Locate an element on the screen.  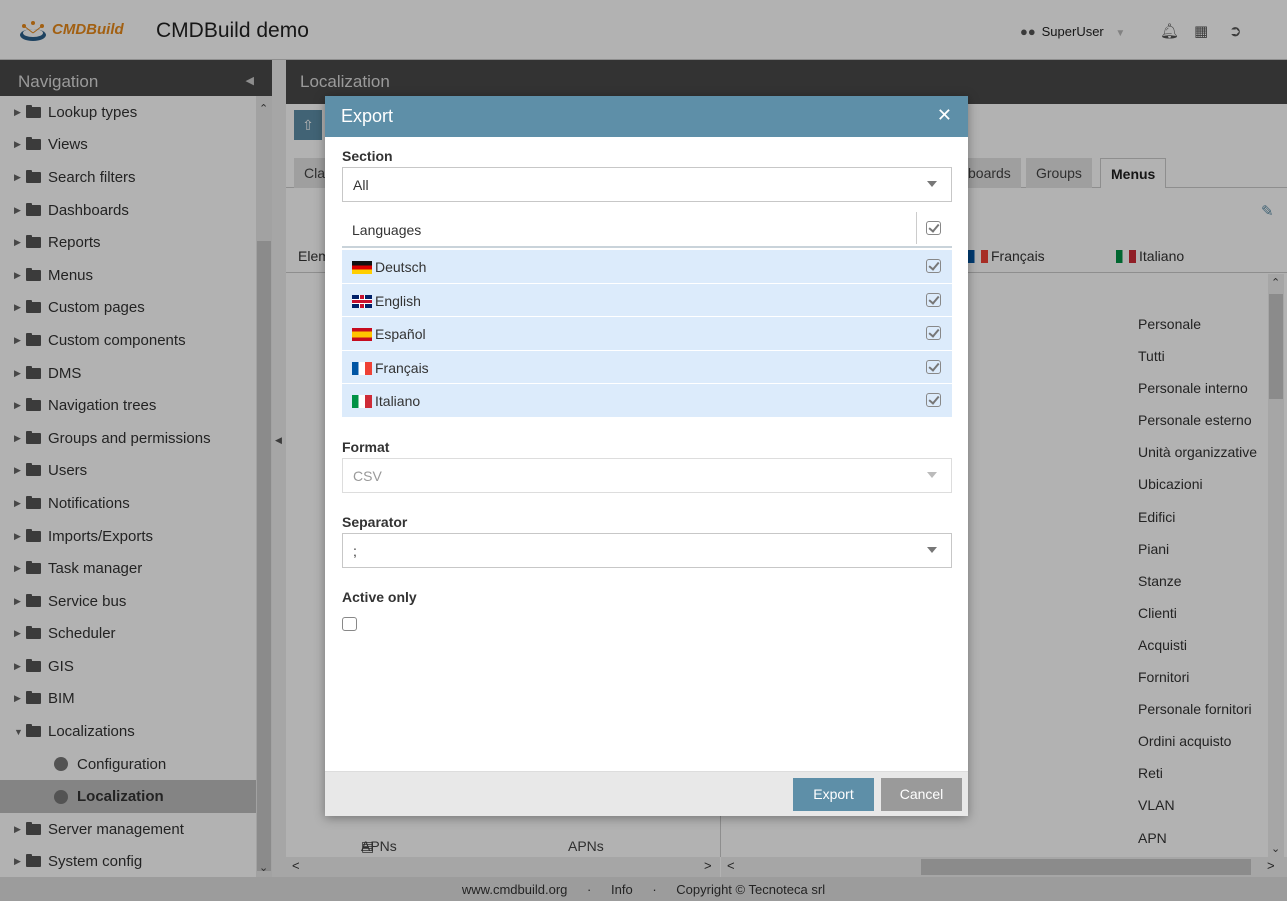
dialog-footer: Export Cancel is located at coordinates (646, 793).